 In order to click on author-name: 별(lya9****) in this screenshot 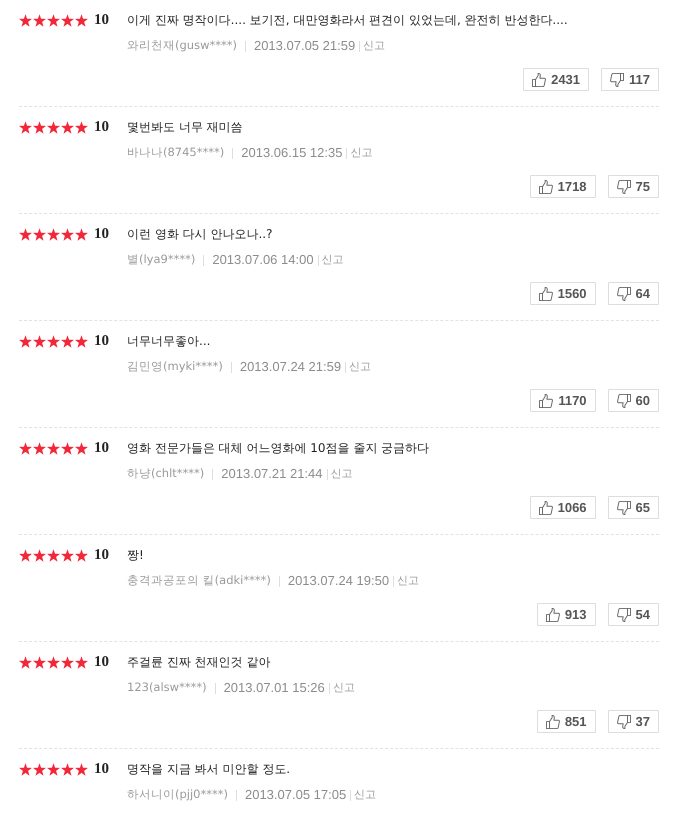, I will do `click(161, 259)`.